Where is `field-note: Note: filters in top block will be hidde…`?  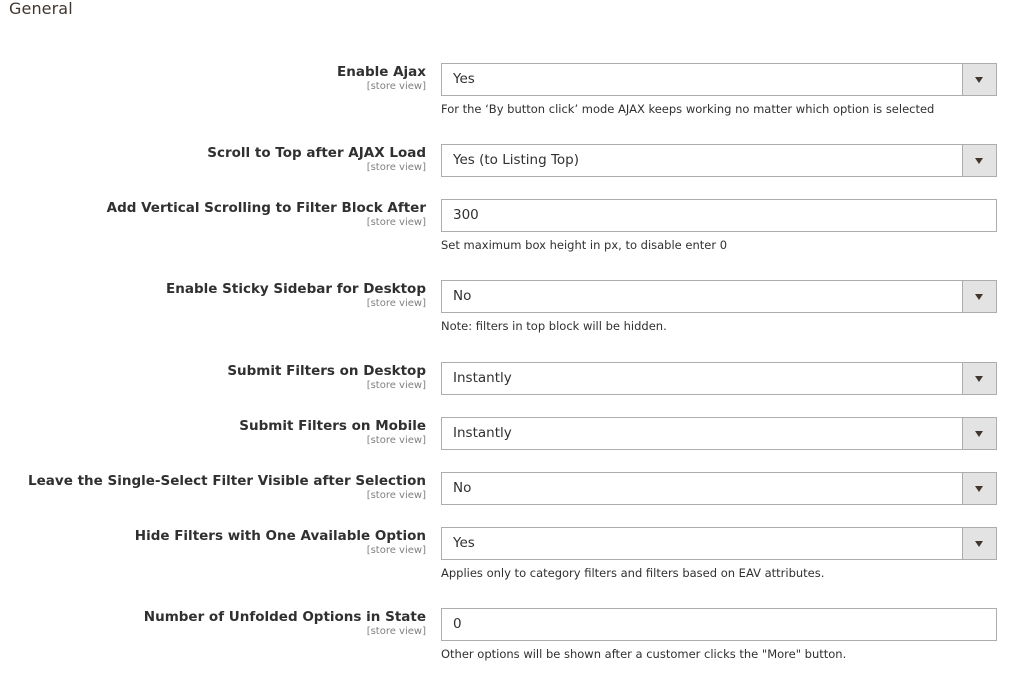
field-note: Note: filters in top block will be hidde… is located at coordinates (554, 326).